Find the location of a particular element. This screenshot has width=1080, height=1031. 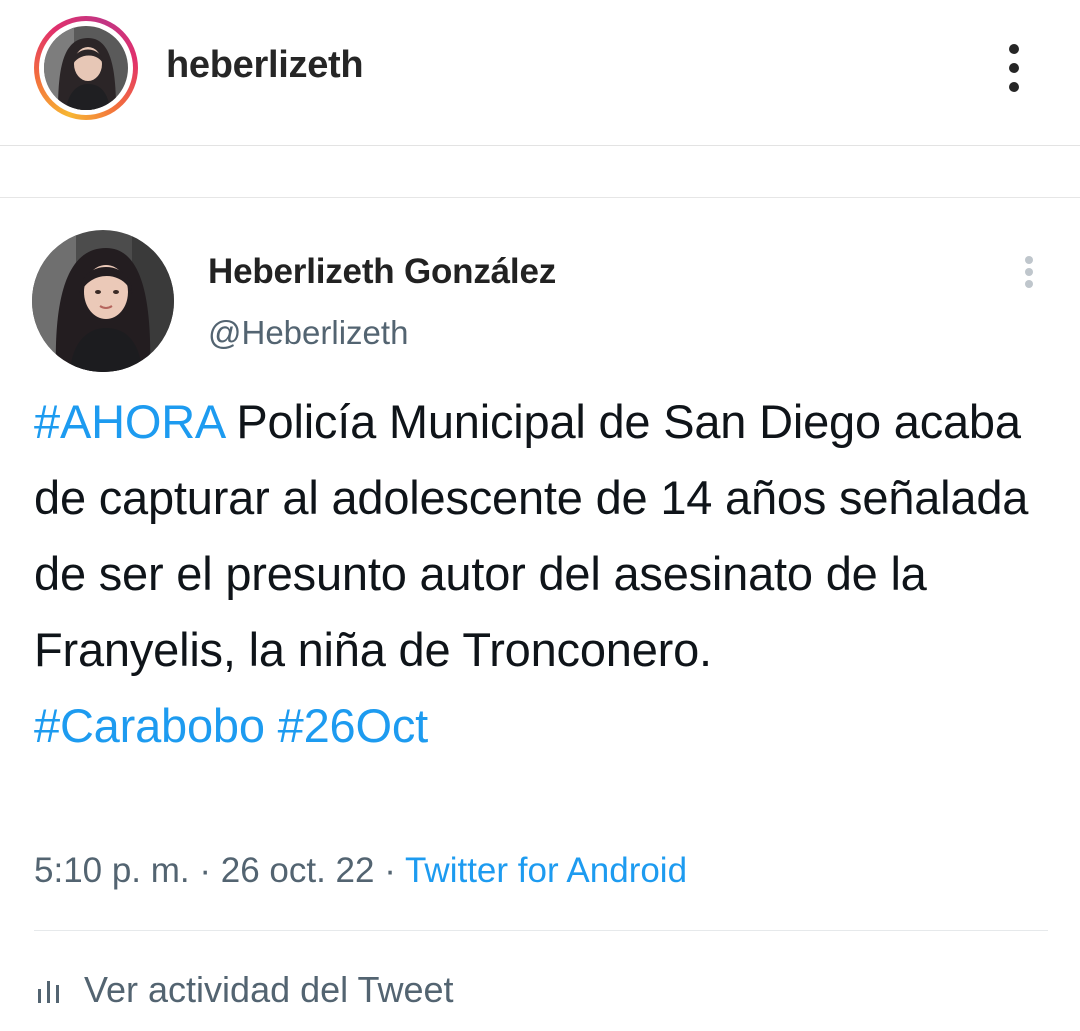

instagram-avatar is located at coordinates (86, 68).